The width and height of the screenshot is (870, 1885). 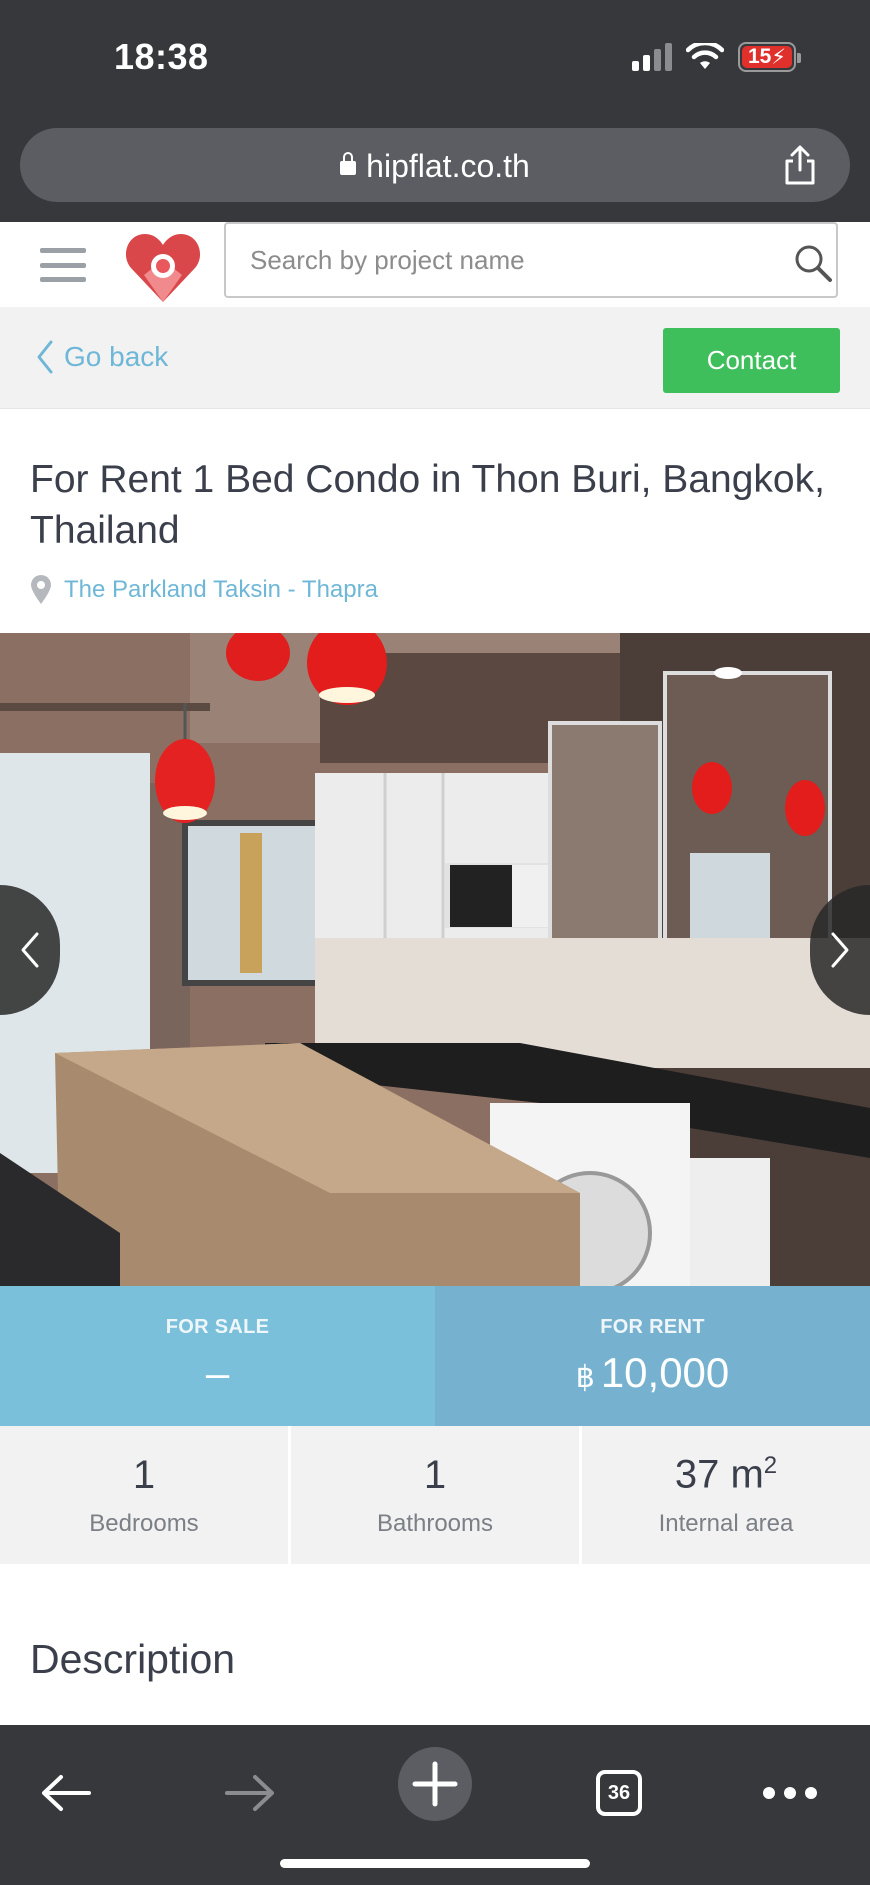 I want to click on bathrooms-label: Bathrooms, so click(x=435, y=1523).